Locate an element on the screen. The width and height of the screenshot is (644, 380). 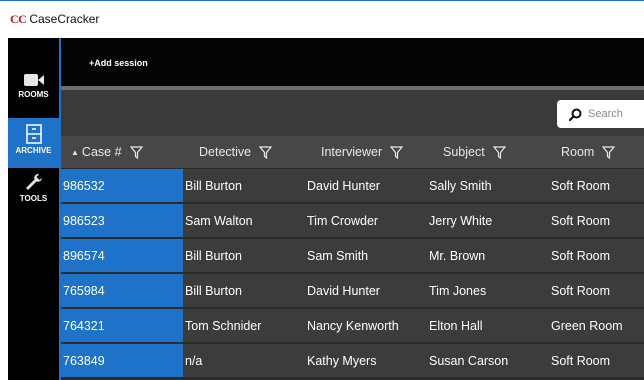
cell-room: Green Room is located at coordinates (587, 325).